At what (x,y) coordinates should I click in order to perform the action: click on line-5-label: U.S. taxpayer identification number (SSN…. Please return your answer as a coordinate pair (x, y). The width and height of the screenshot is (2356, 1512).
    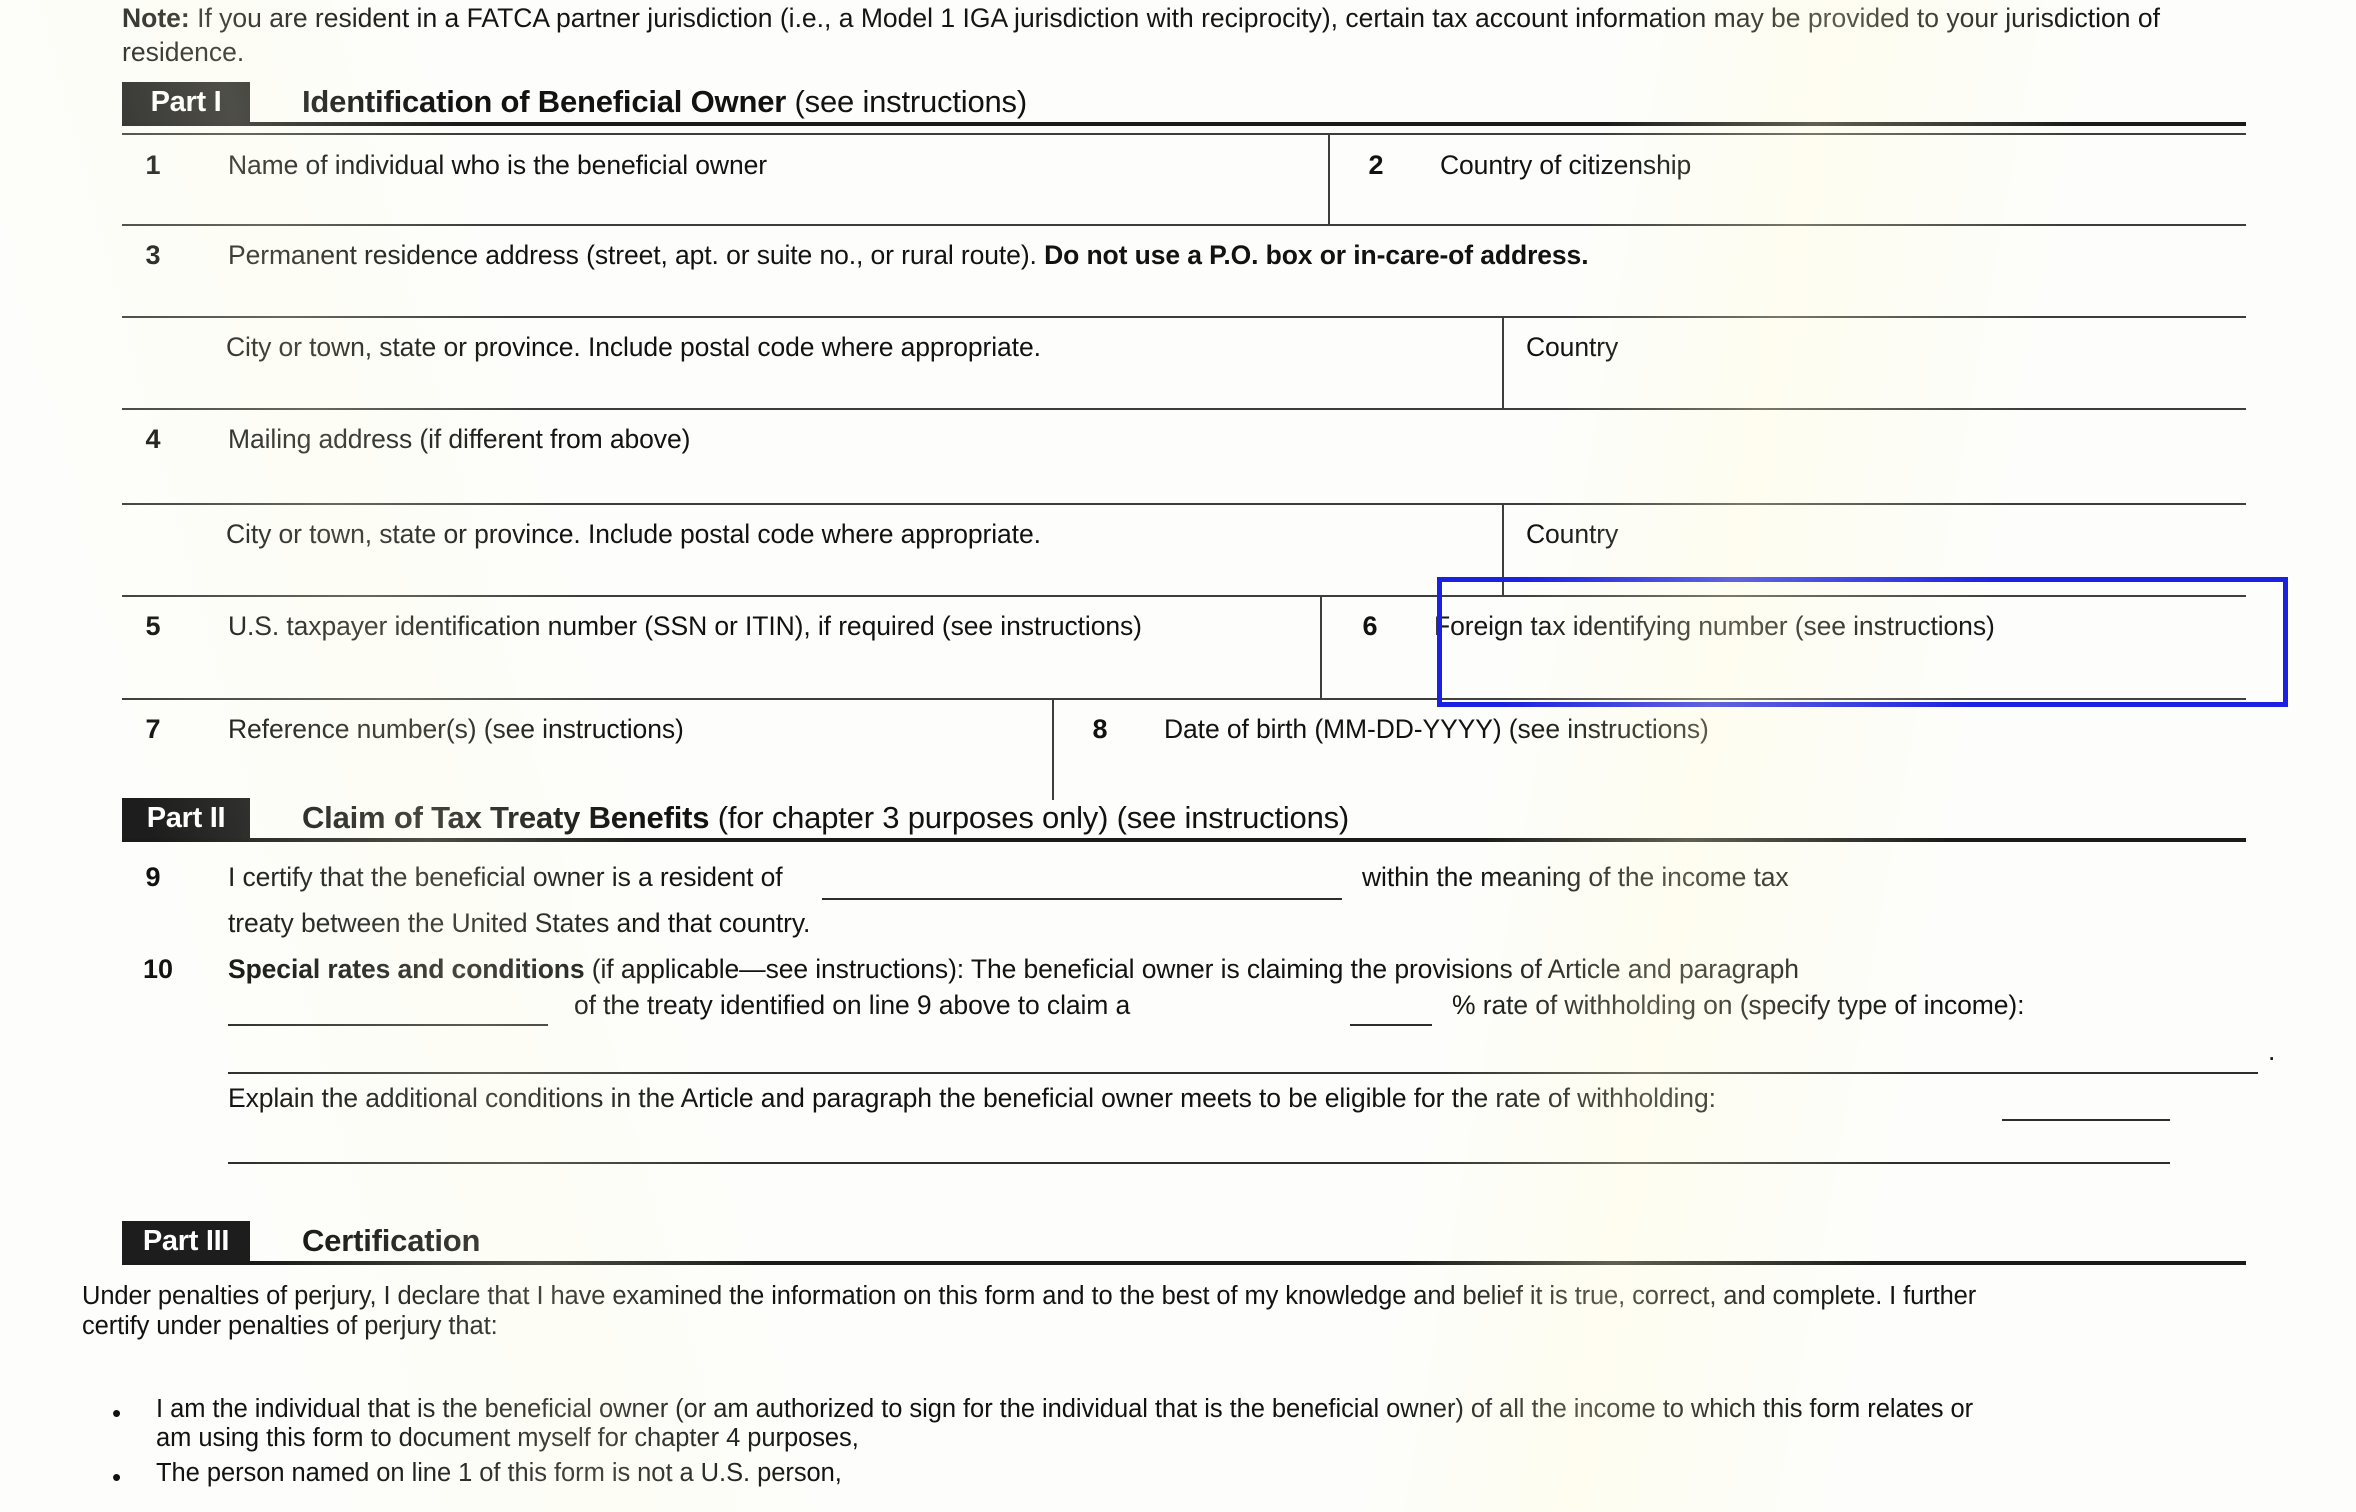
    Looking at the image, I should click on (685, 626).